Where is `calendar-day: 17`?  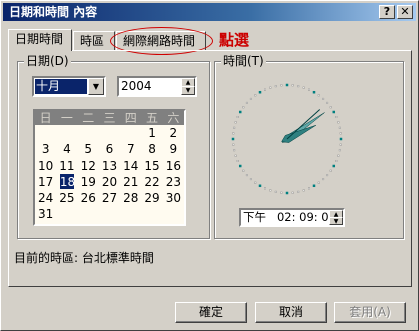 calendar-day: 17 is located at coordinates (45, 182).